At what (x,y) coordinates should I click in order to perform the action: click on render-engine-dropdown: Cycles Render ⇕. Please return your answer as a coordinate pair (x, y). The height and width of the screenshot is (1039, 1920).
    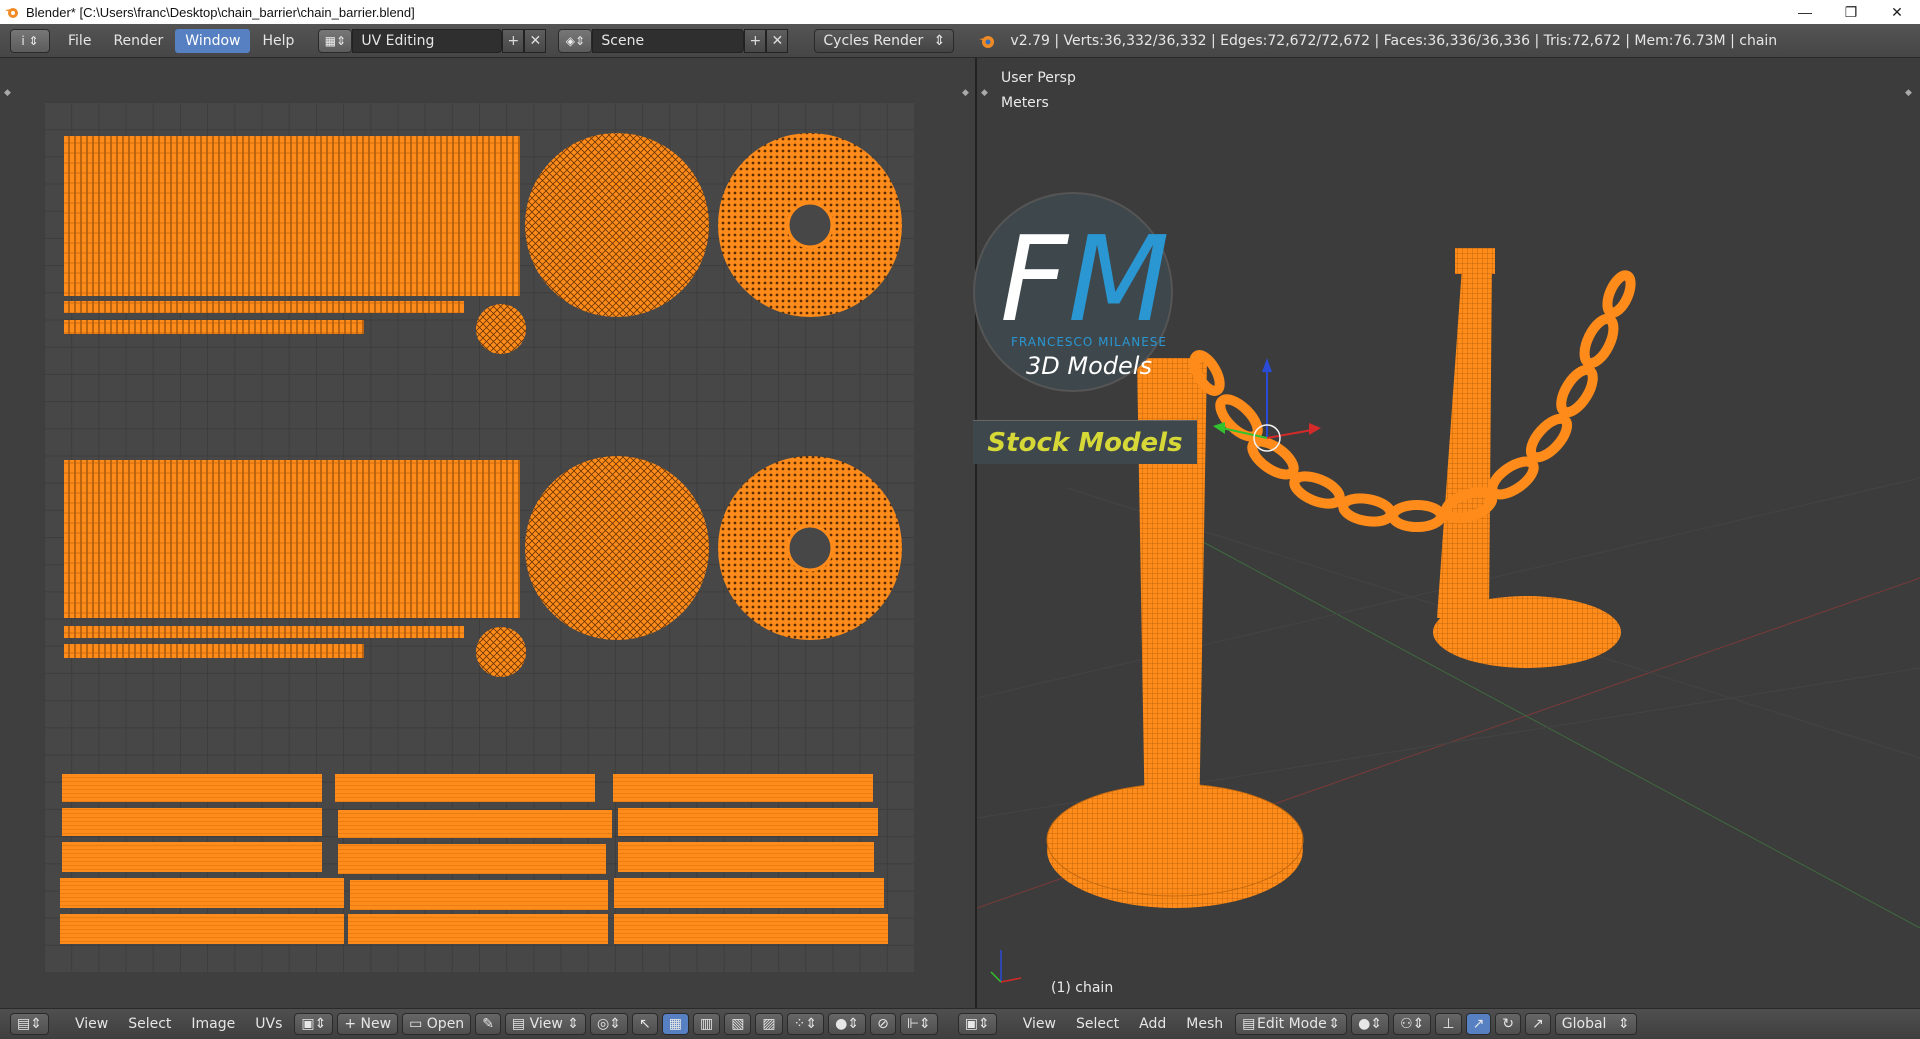
    Looking at the image, I should click on (884, 40).